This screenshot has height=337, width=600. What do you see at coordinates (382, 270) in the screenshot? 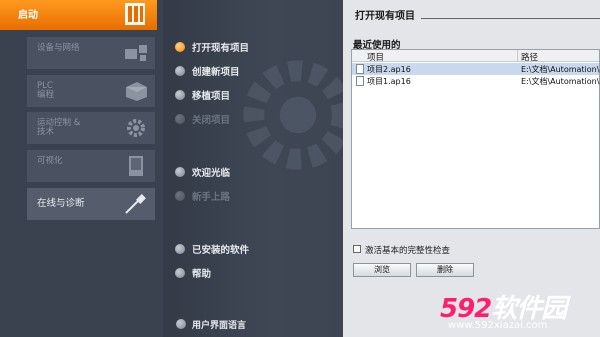
I see `browse-button: 浏览` at bounding box center [382, 270].